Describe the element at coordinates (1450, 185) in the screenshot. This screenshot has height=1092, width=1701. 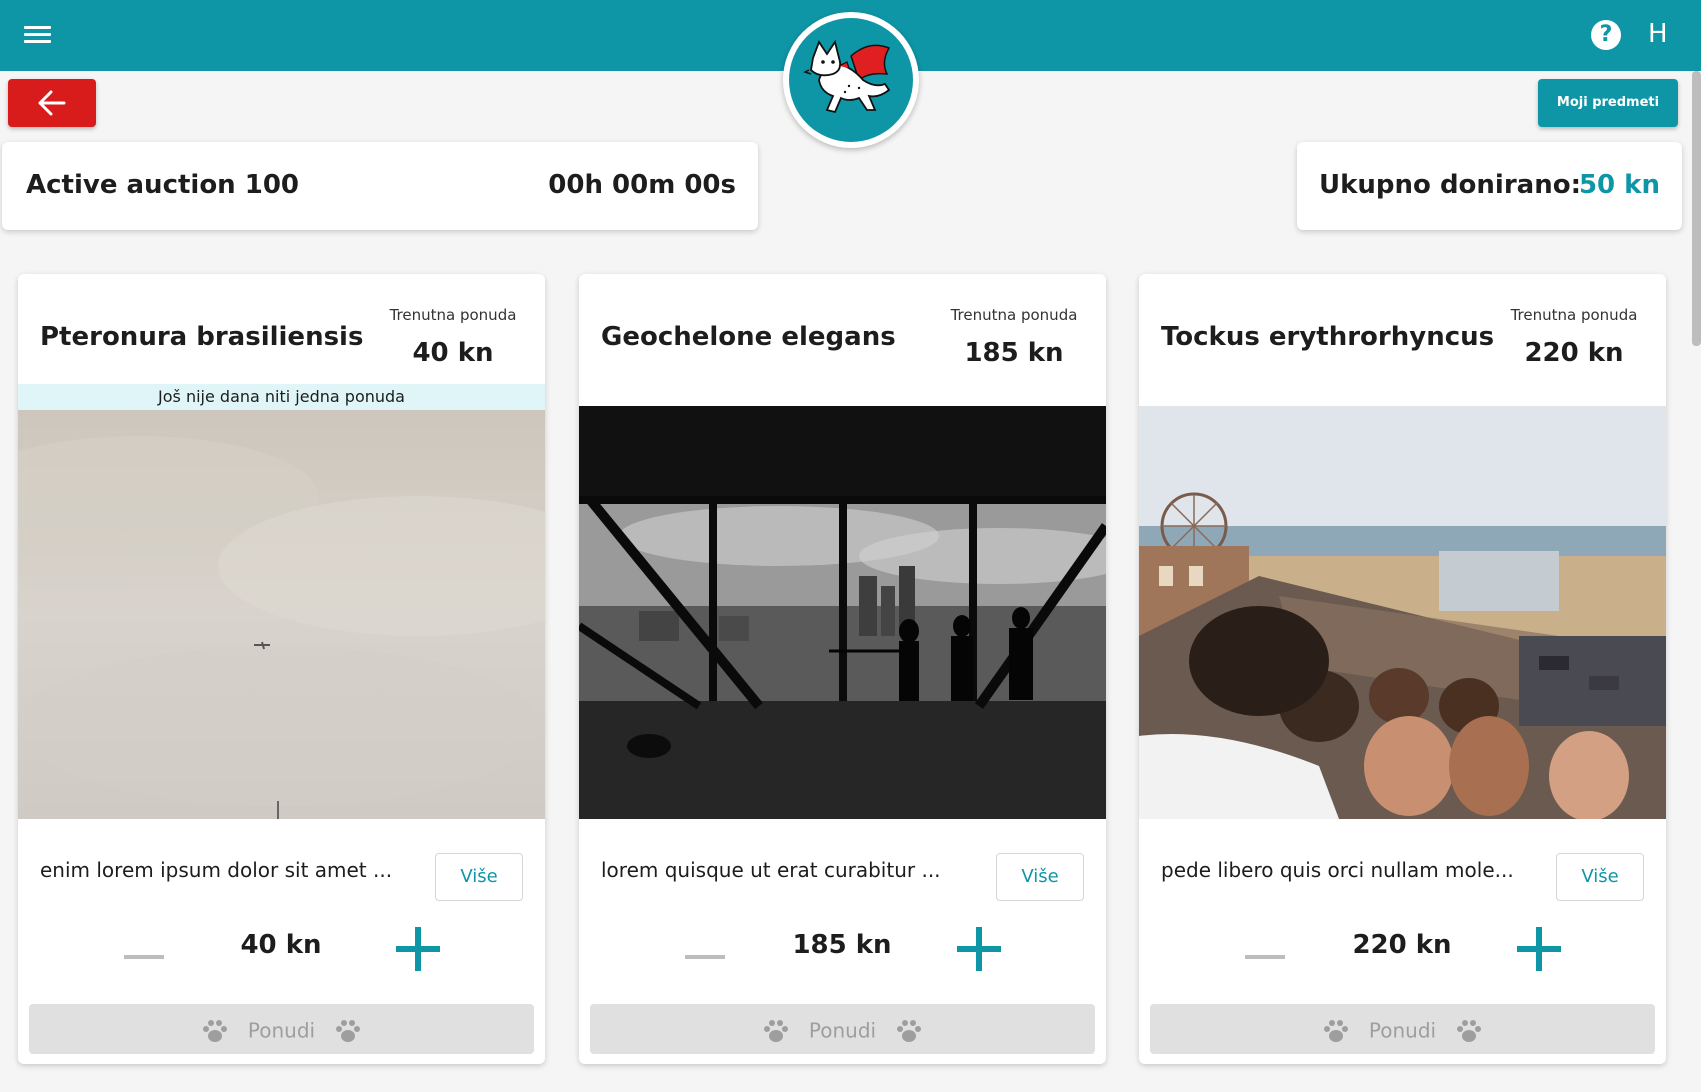
I see `donations-label: Ukupno donirano:` at that location.